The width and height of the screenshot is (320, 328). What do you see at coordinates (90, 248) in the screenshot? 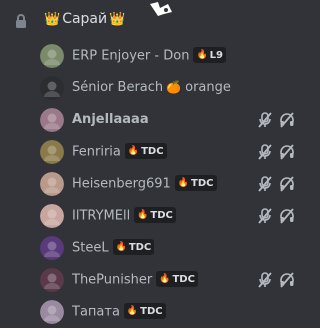
I see `username-text: SteeL` at bounding box center [90, 248].